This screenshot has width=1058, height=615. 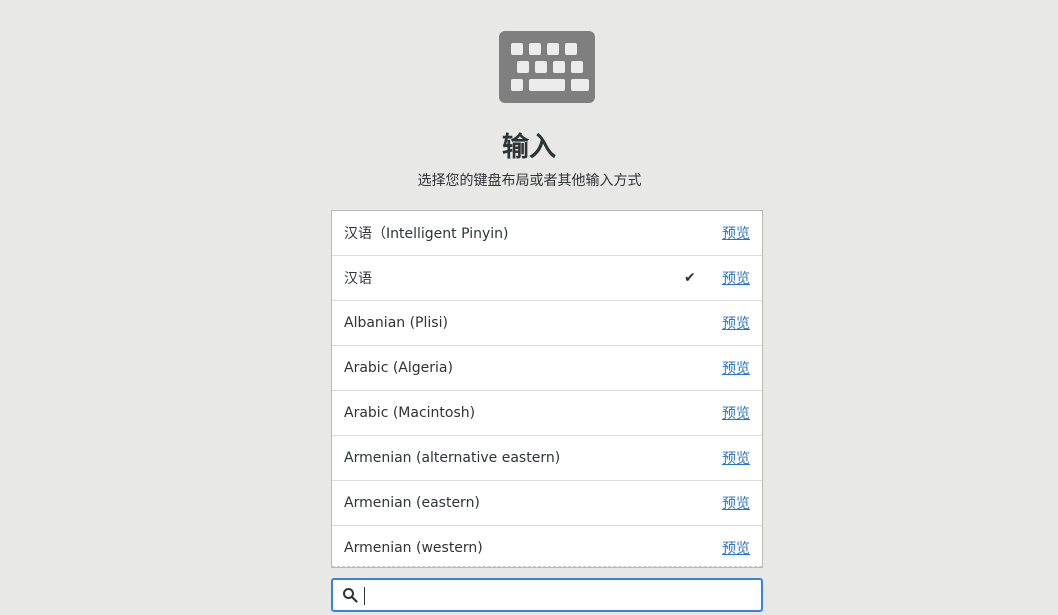 I want to click on list-item: Arabic (Macintosh) 预览, so click(x=547, y=413).